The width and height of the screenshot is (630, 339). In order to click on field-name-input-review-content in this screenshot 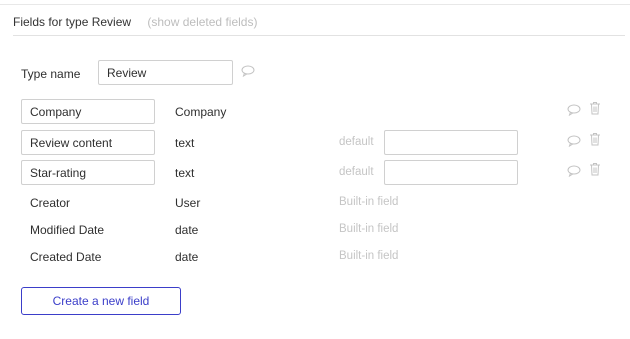, I will do `click(88, 142)`.